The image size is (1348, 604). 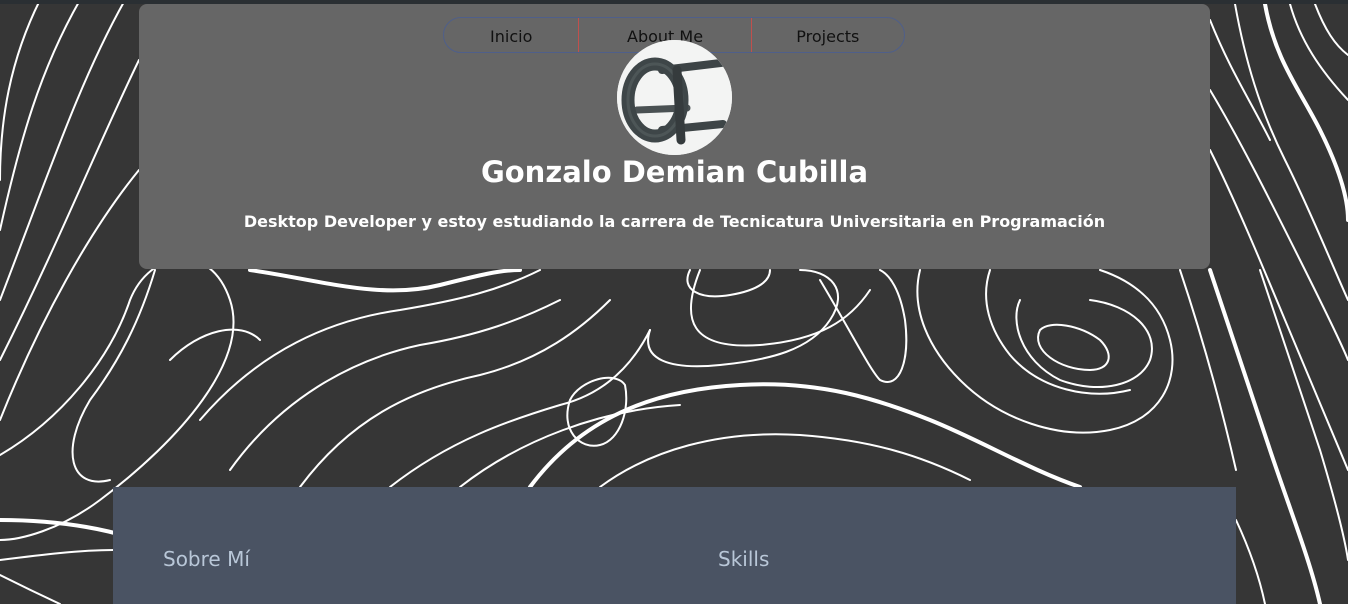 I want to click on profile-image-icon, so click(x=674, y=97).